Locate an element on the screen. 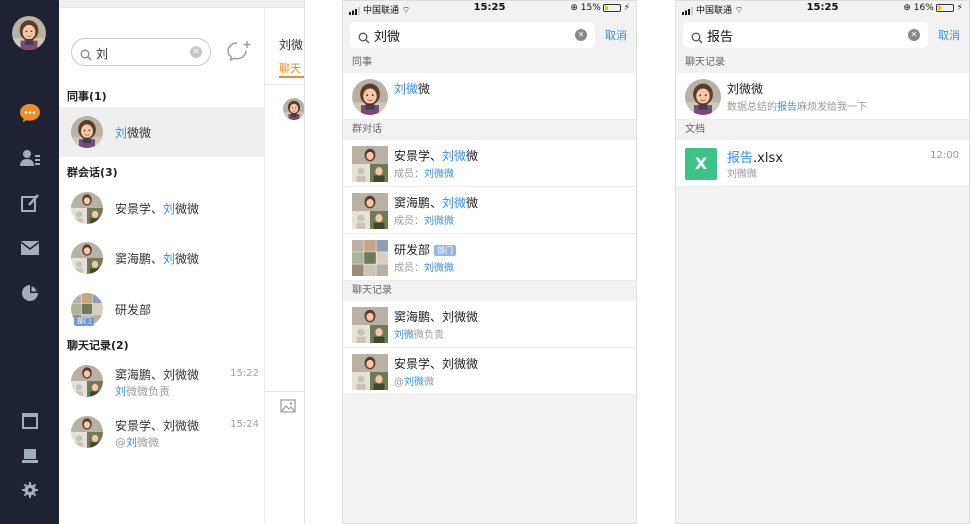 The width and height of the screenshot is (971, 524). lock-rotation-icon: ⊕ is located at coordinates (907, 8).